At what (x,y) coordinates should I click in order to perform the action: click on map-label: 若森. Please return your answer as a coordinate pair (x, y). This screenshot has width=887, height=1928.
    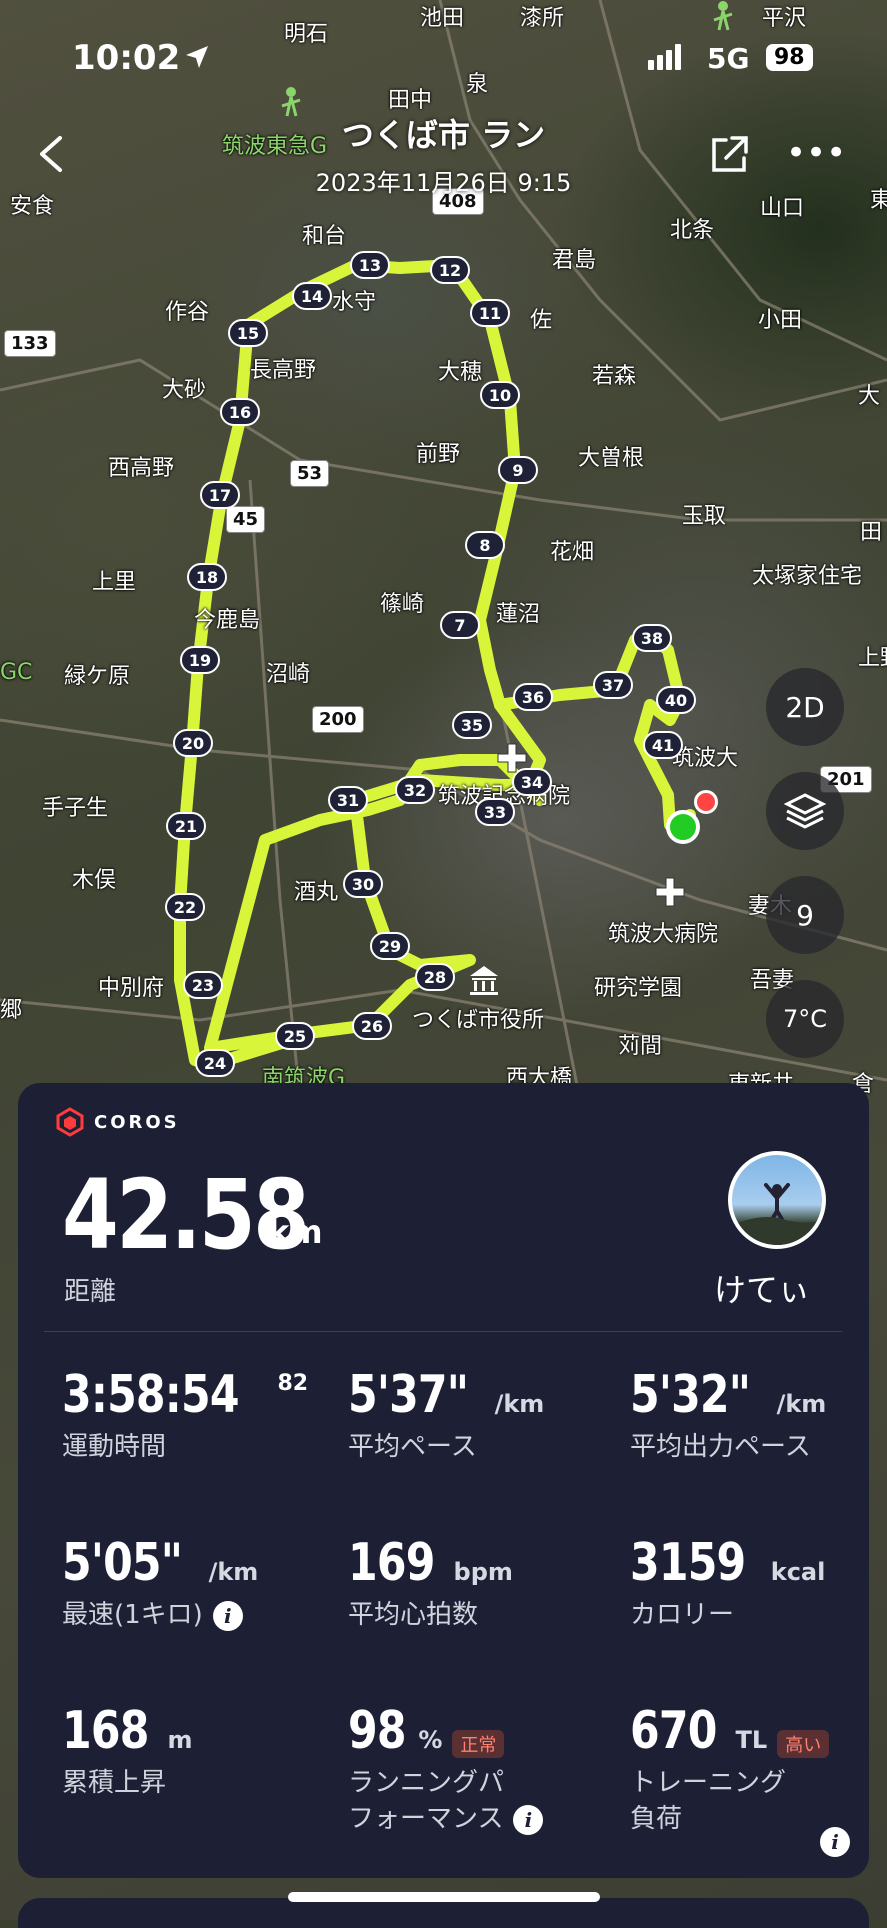
    Looking at the image, I should click on (614, 376).